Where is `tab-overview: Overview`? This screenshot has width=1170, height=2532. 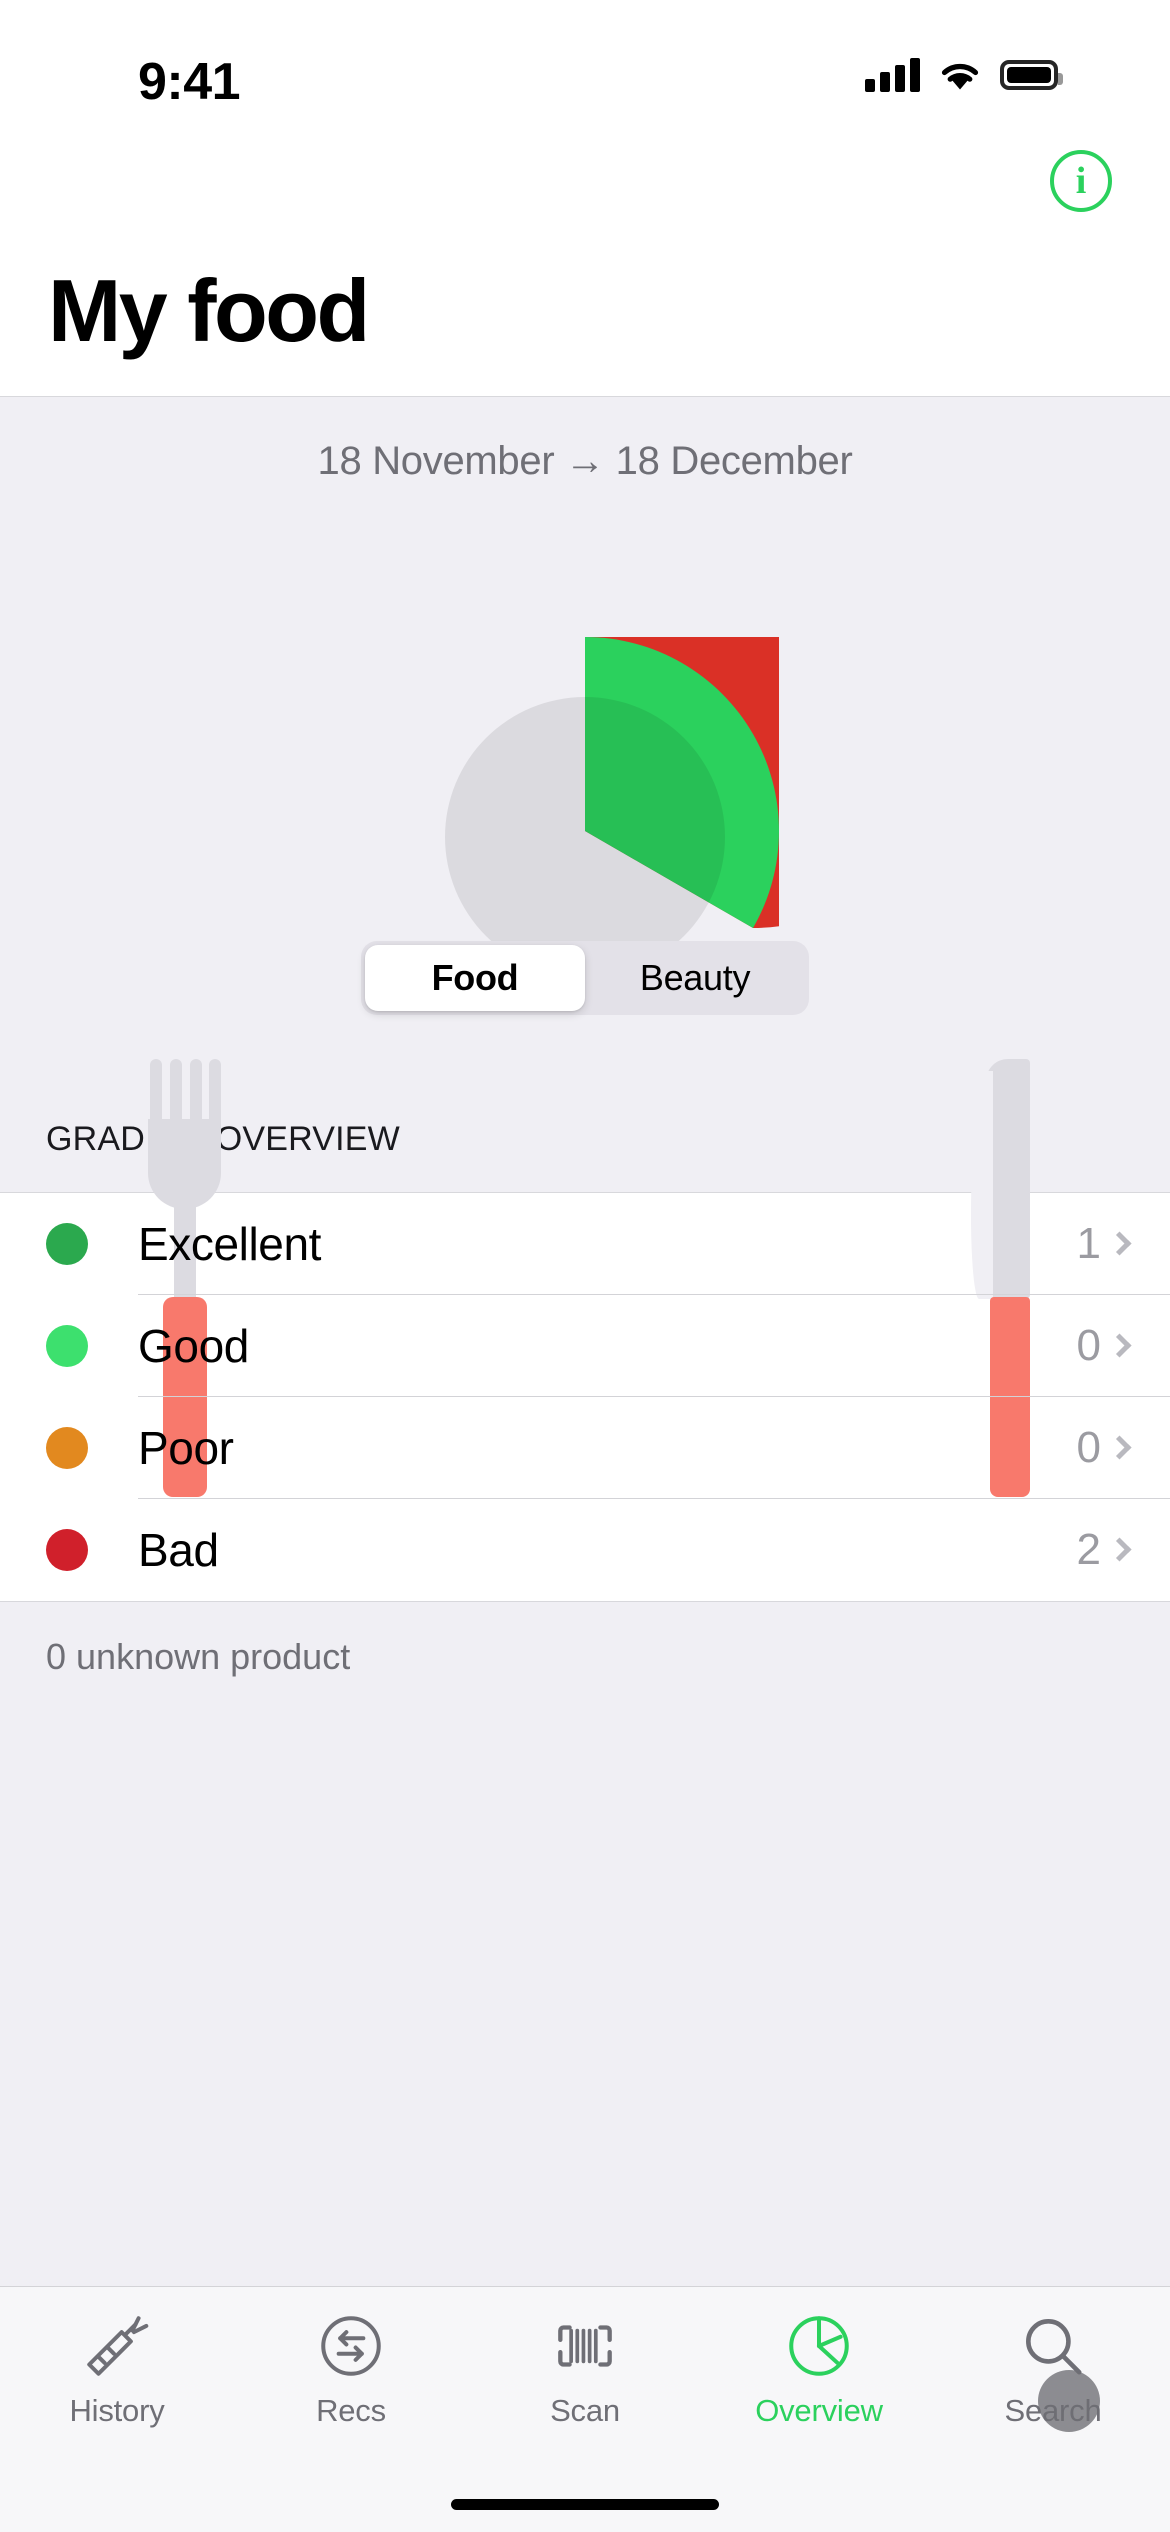 tab-overview: Overview is located at coordinates (819, 2375).